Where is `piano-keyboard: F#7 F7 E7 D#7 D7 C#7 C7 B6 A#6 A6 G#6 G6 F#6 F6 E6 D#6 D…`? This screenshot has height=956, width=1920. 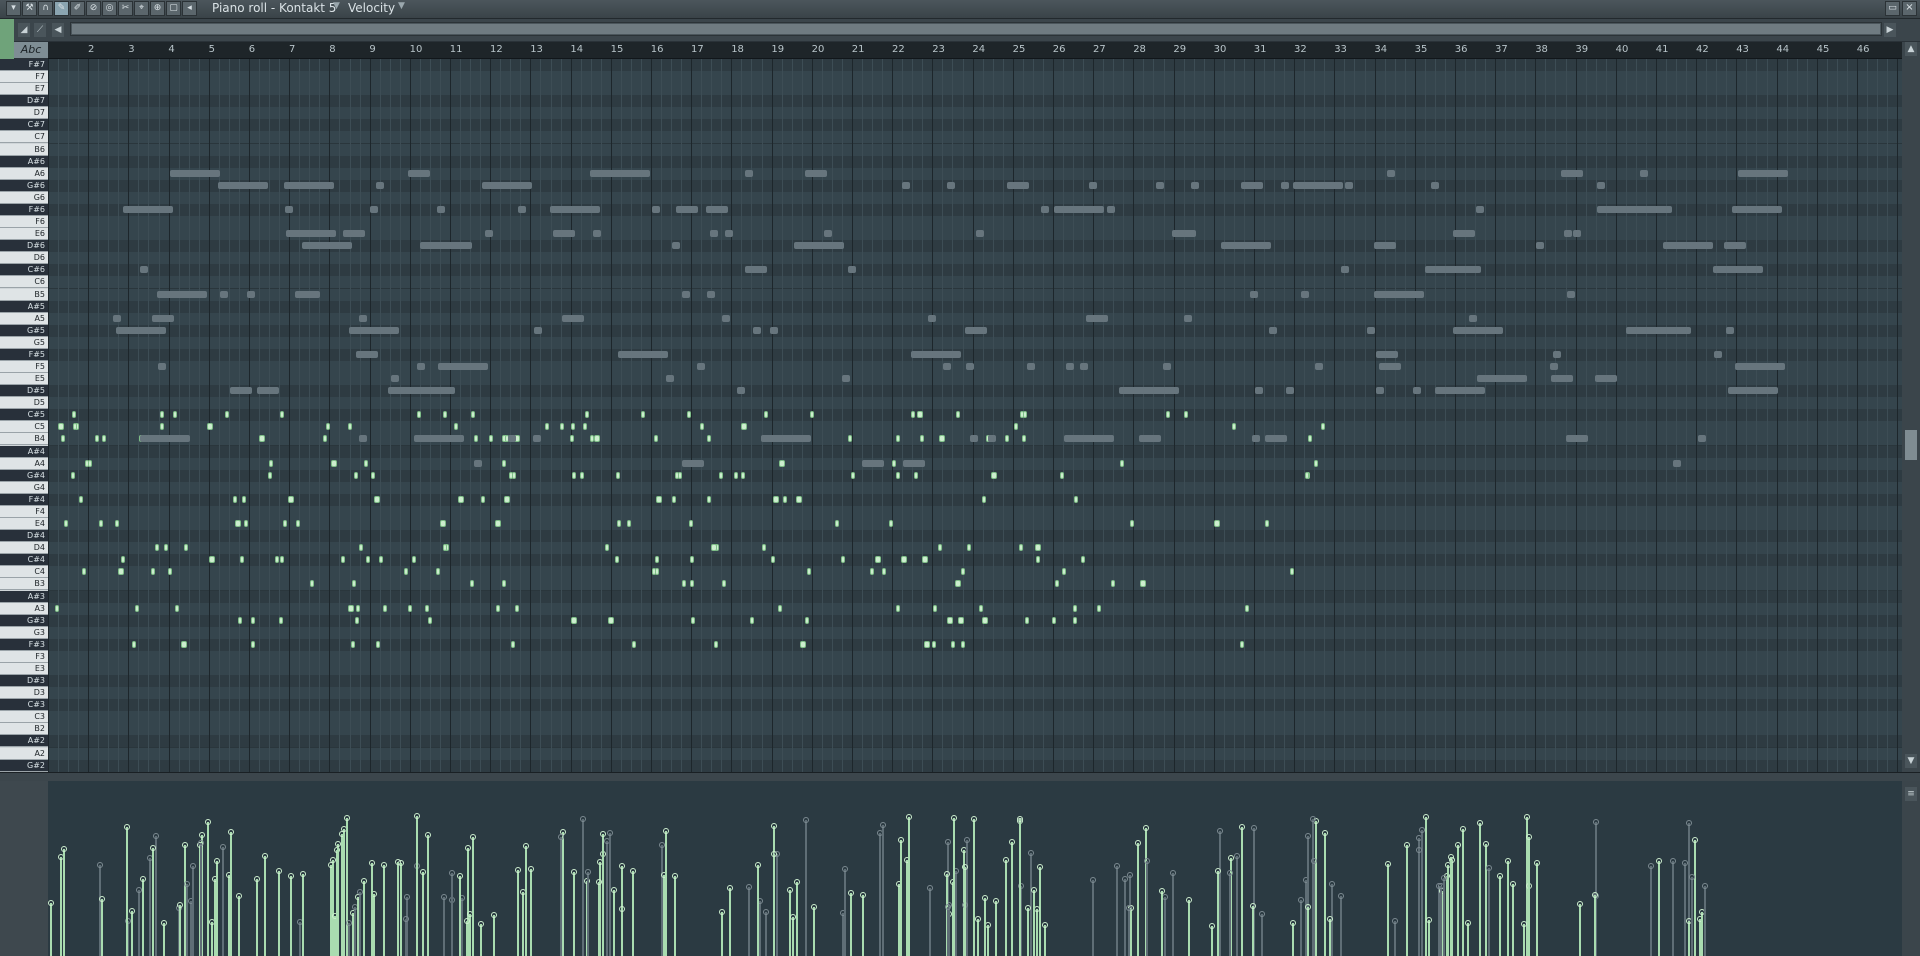 piano-keyboard: F#7 F7 E7 D#7 D7 C#7 C7 B6 A#6 A6 G#6 G6 F#6 F6 E6 D#6 D… is located at coordinates (24, 415).